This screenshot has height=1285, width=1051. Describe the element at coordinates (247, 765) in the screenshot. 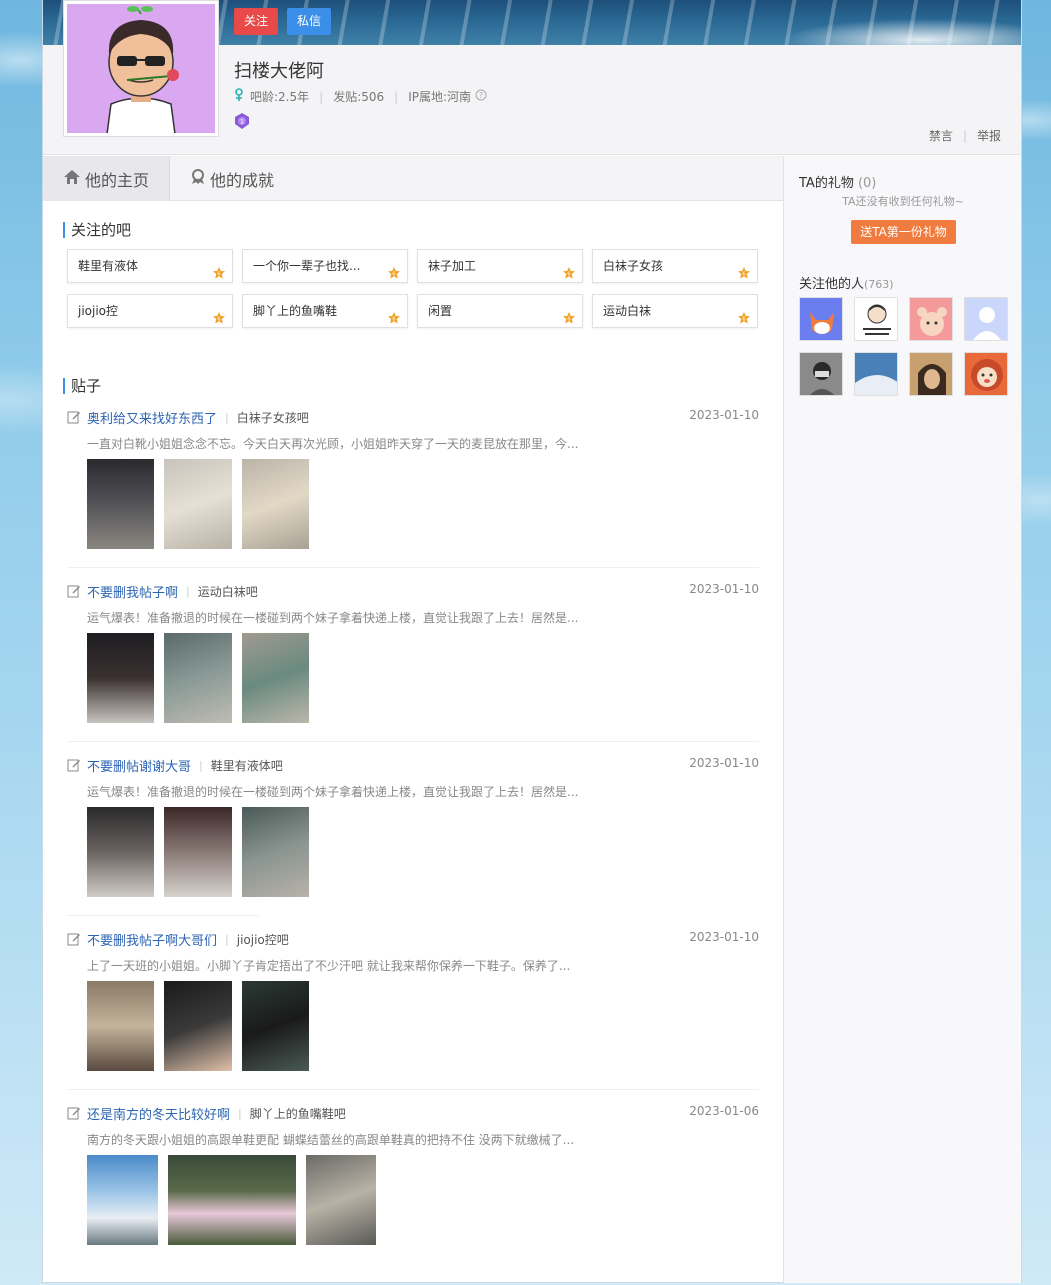

I see `post-bar-link: 鞋里有液体吧` at that location.